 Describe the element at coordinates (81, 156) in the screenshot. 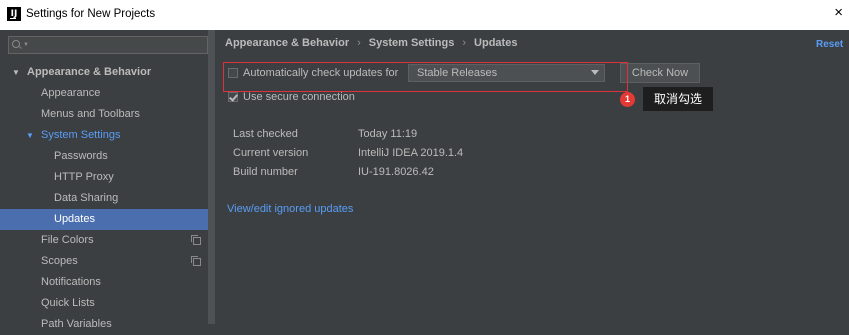

I see `sidebar-item-label: Passwords` at that location.